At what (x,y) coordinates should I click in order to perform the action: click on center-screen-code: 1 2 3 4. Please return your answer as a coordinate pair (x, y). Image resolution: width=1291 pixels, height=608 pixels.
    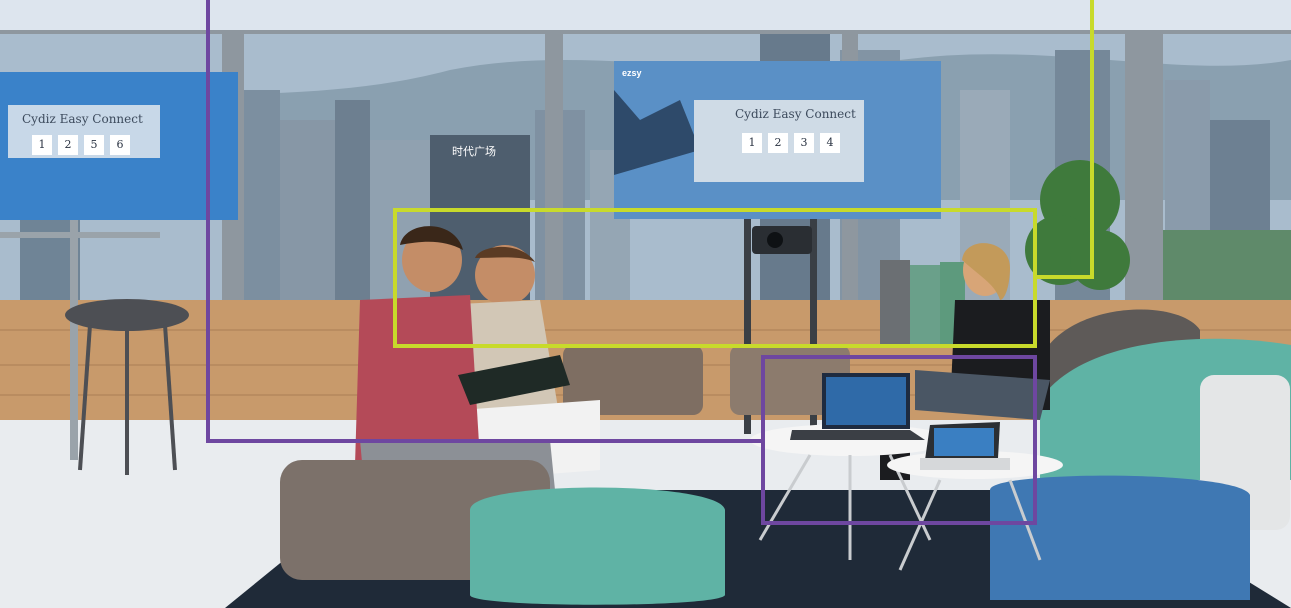
    Looking at the image, I should click on (791, 143).